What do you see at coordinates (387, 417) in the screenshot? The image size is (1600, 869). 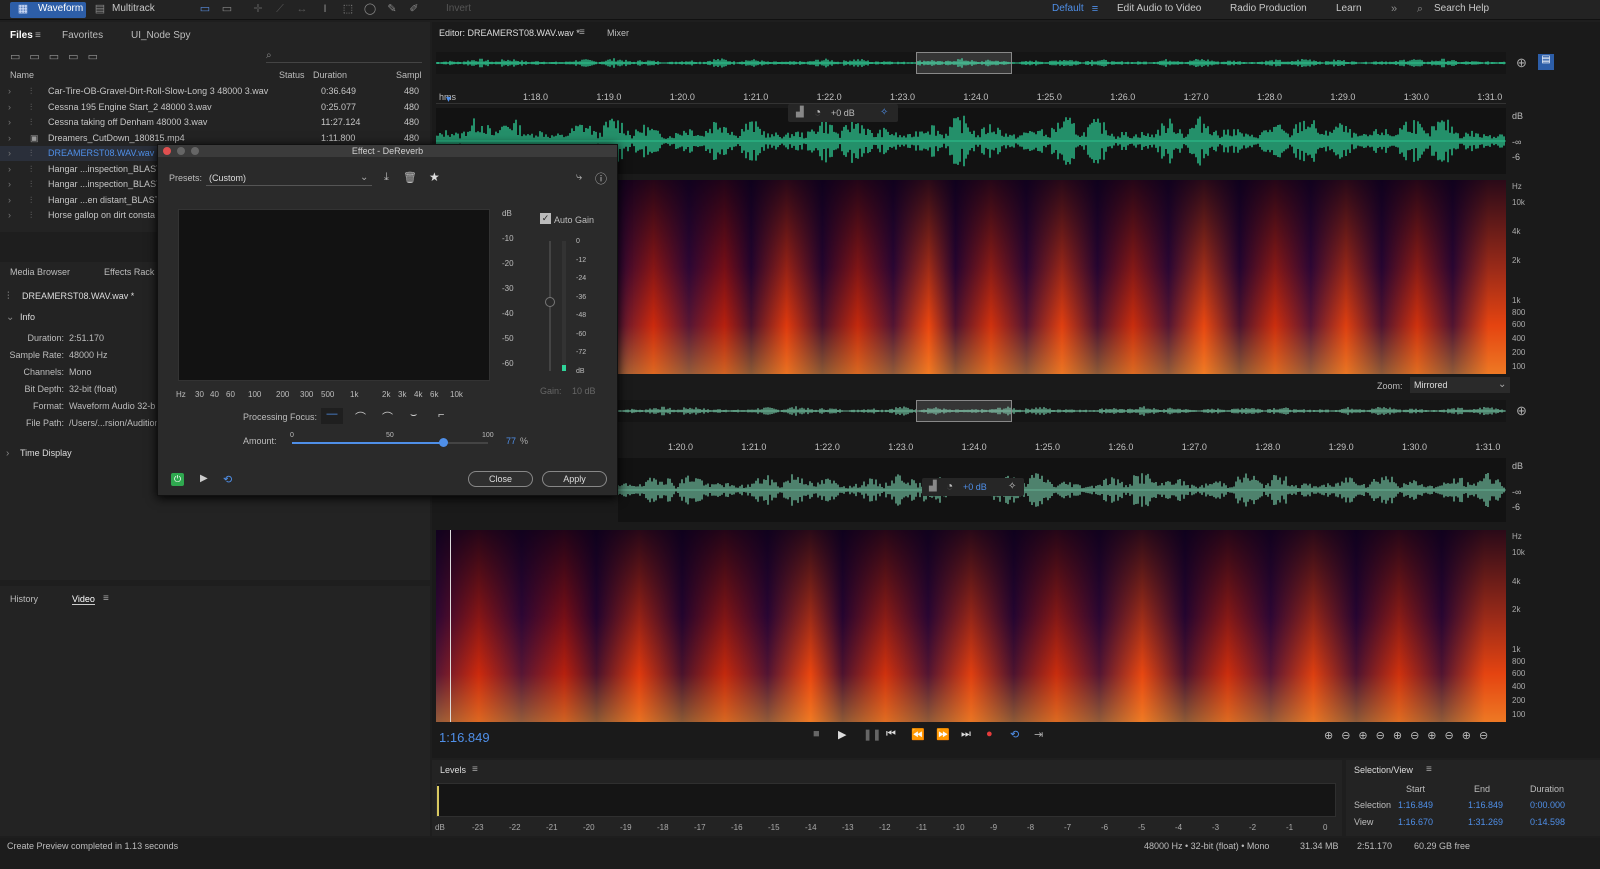 I see `focus-mid-icon: ⌒` at bounding box center [387, 417].